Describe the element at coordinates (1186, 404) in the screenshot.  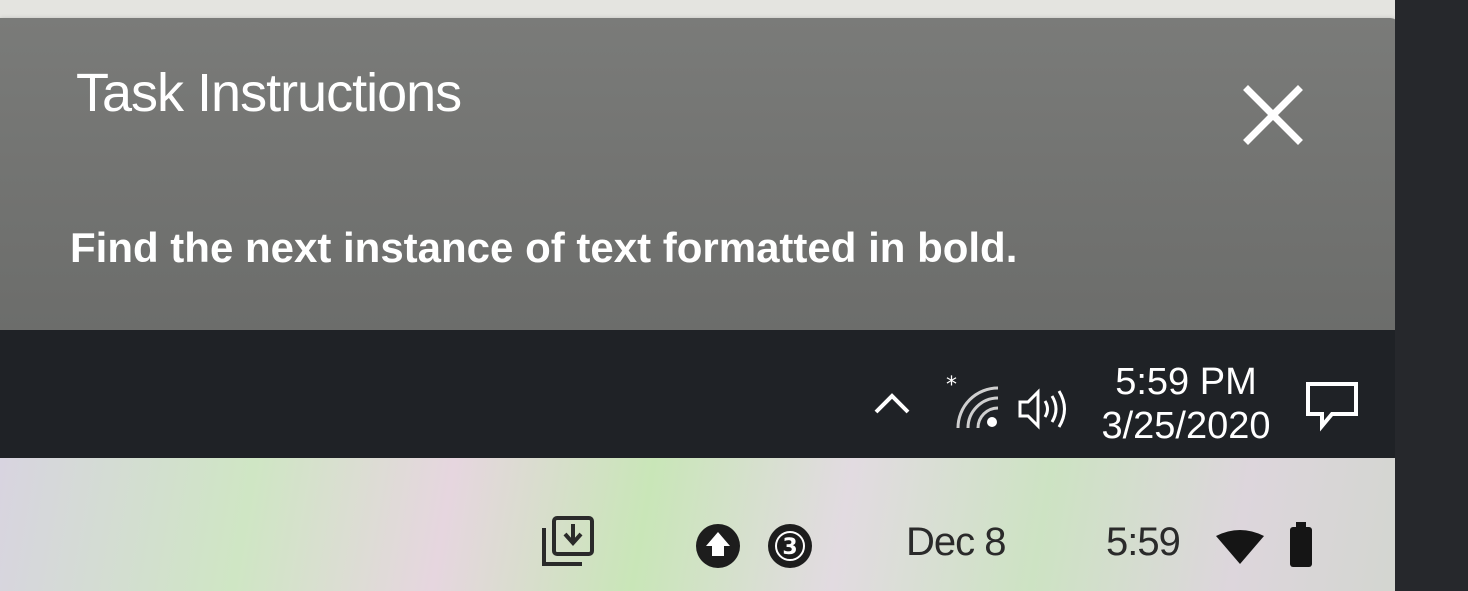
I see `clock-button: 5:59 PM 3/25/2020` at that location.